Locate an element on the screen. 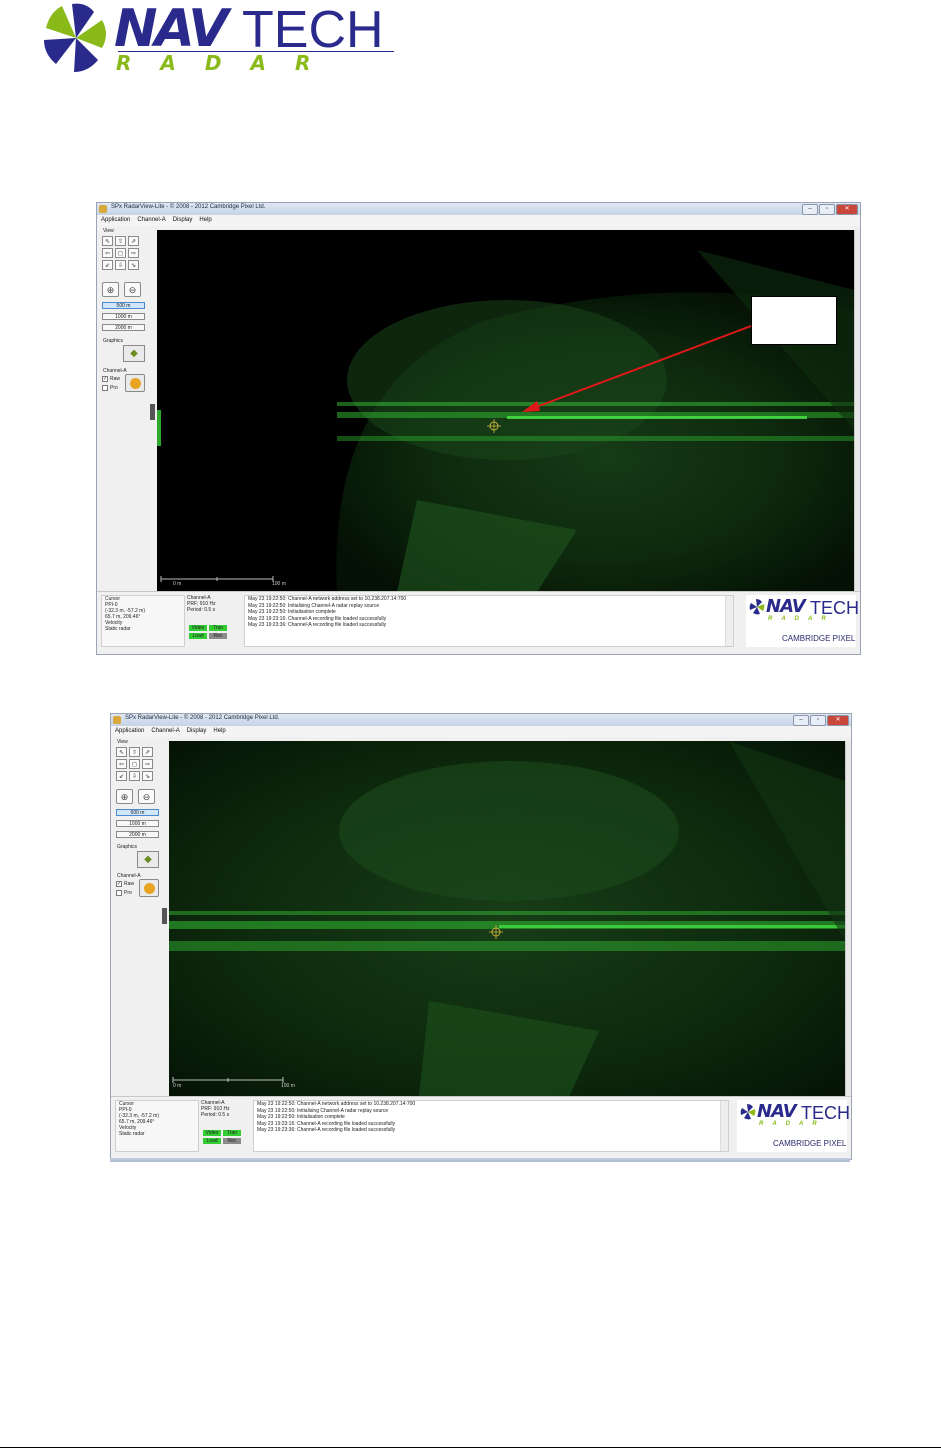  channel-period: Period: 0.5 s is located at coordinates (215, 1115).